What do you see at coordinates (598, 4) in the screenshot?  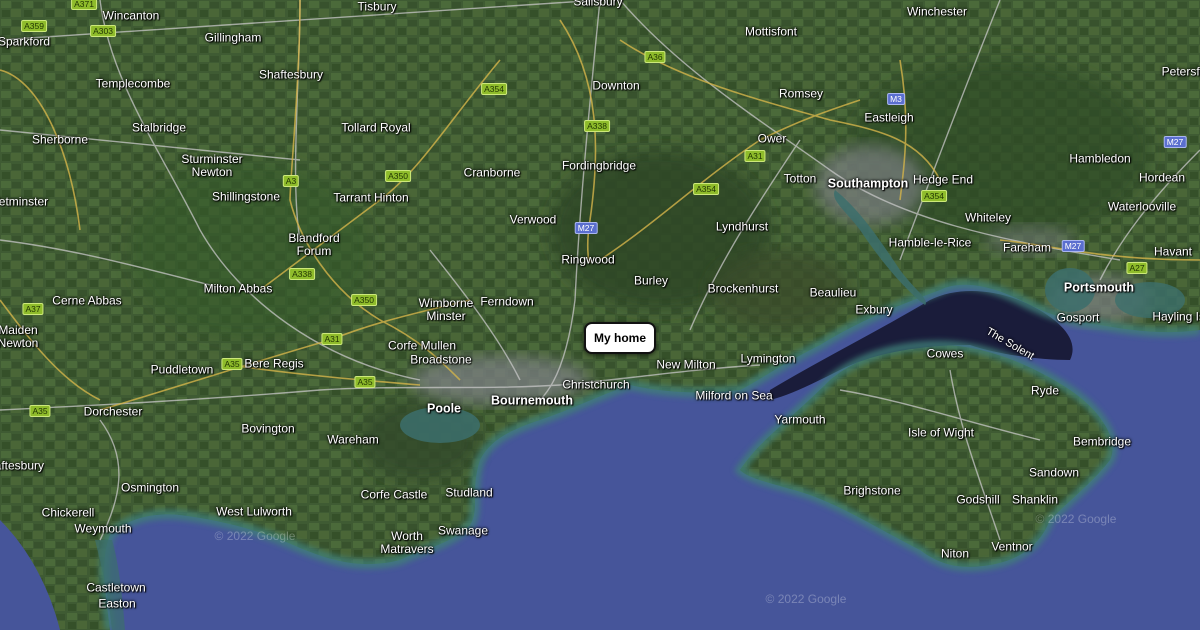 I see `place-label: Salisbury` at bounding box center [598, 4].